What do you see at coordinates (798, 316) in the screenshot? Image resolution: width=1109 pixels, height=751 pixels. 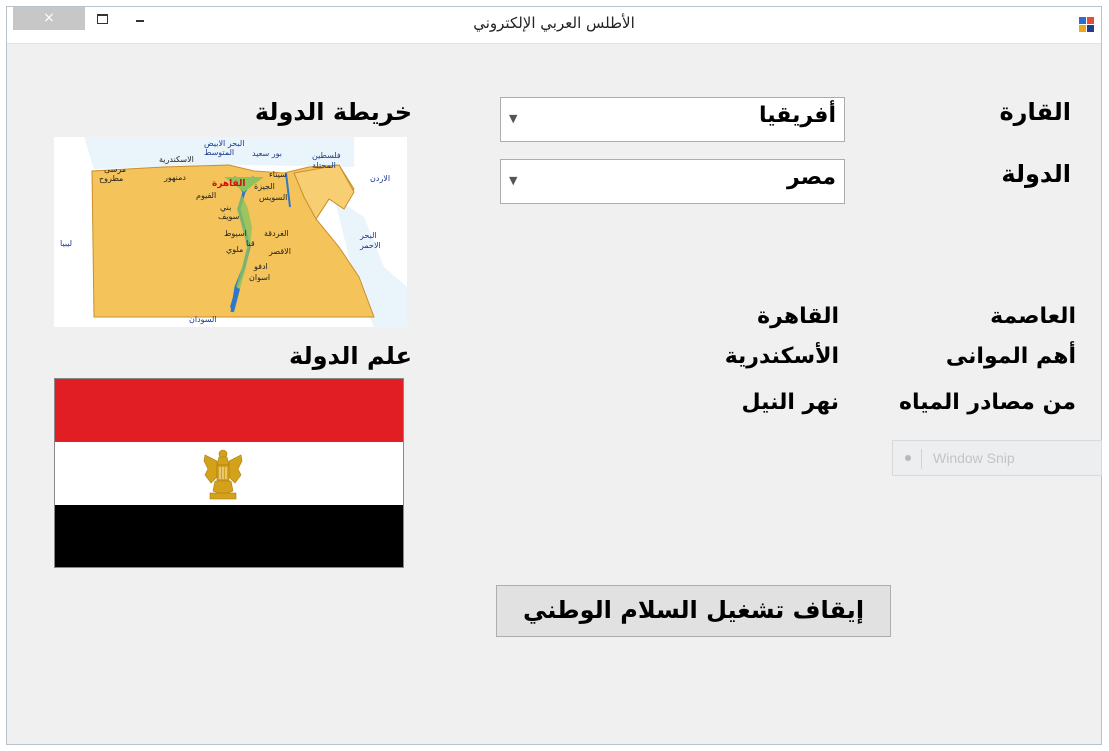 I see `capital-value: القاهرة` at bounding box center [798, 316].